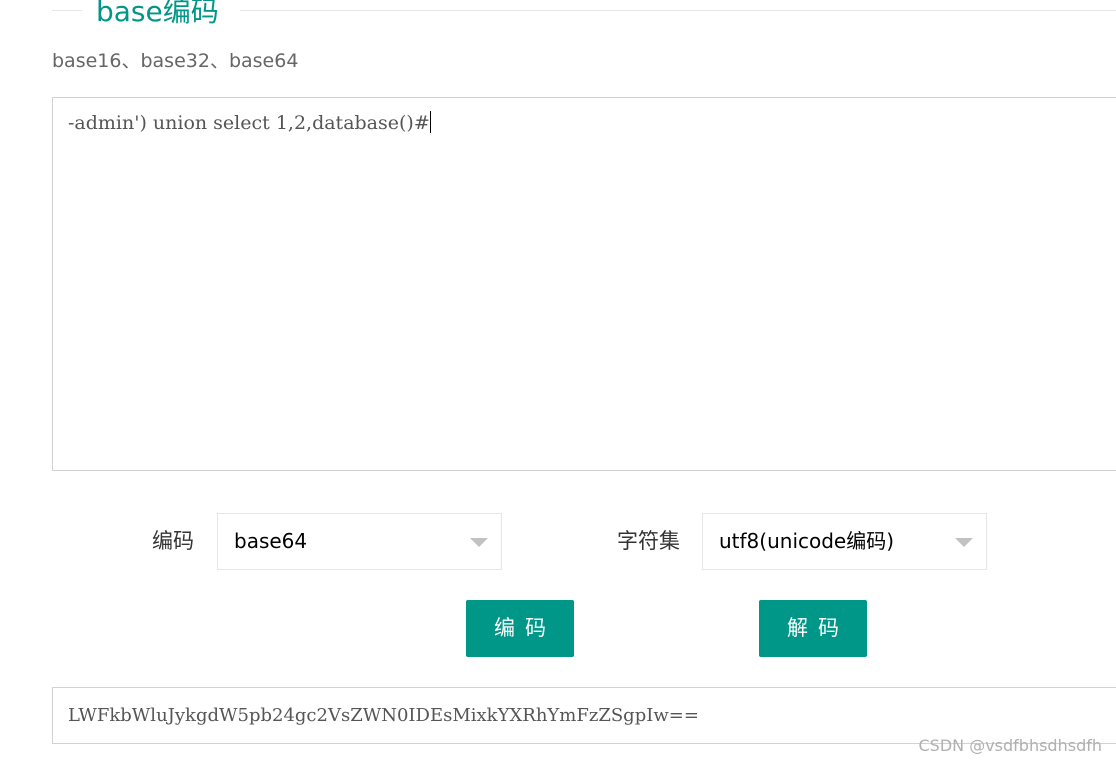  I want to click on source-text-value: -admin') union select 1,2,database()#, so click(249, 123).